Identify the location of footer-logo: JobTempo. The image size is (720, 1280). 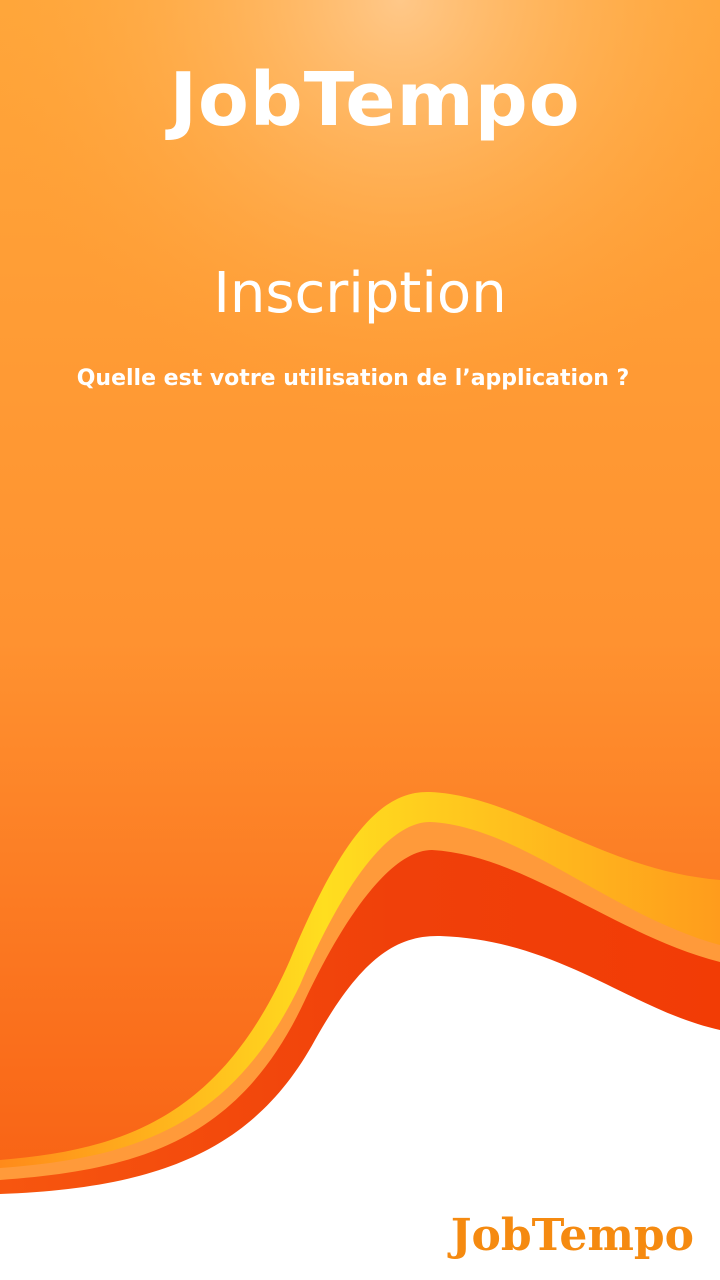
(572, 1235).